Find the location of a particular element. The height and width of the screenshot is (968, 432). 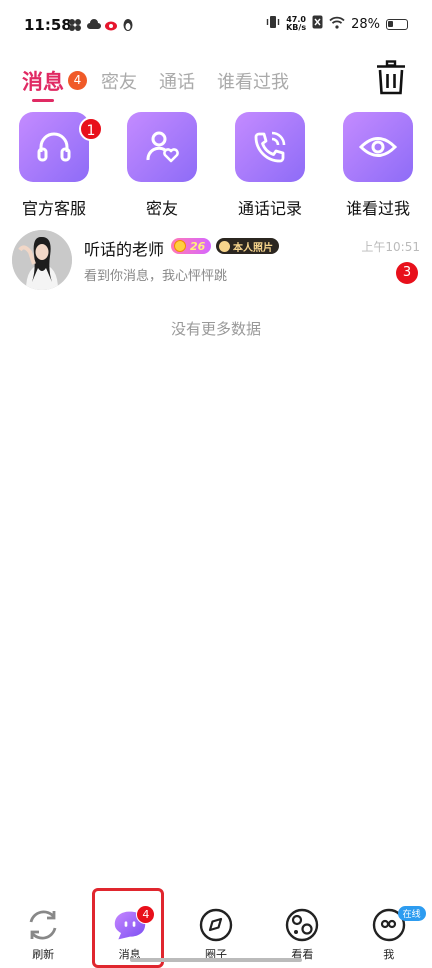

home-indicator is located at coordinates (216, 960).